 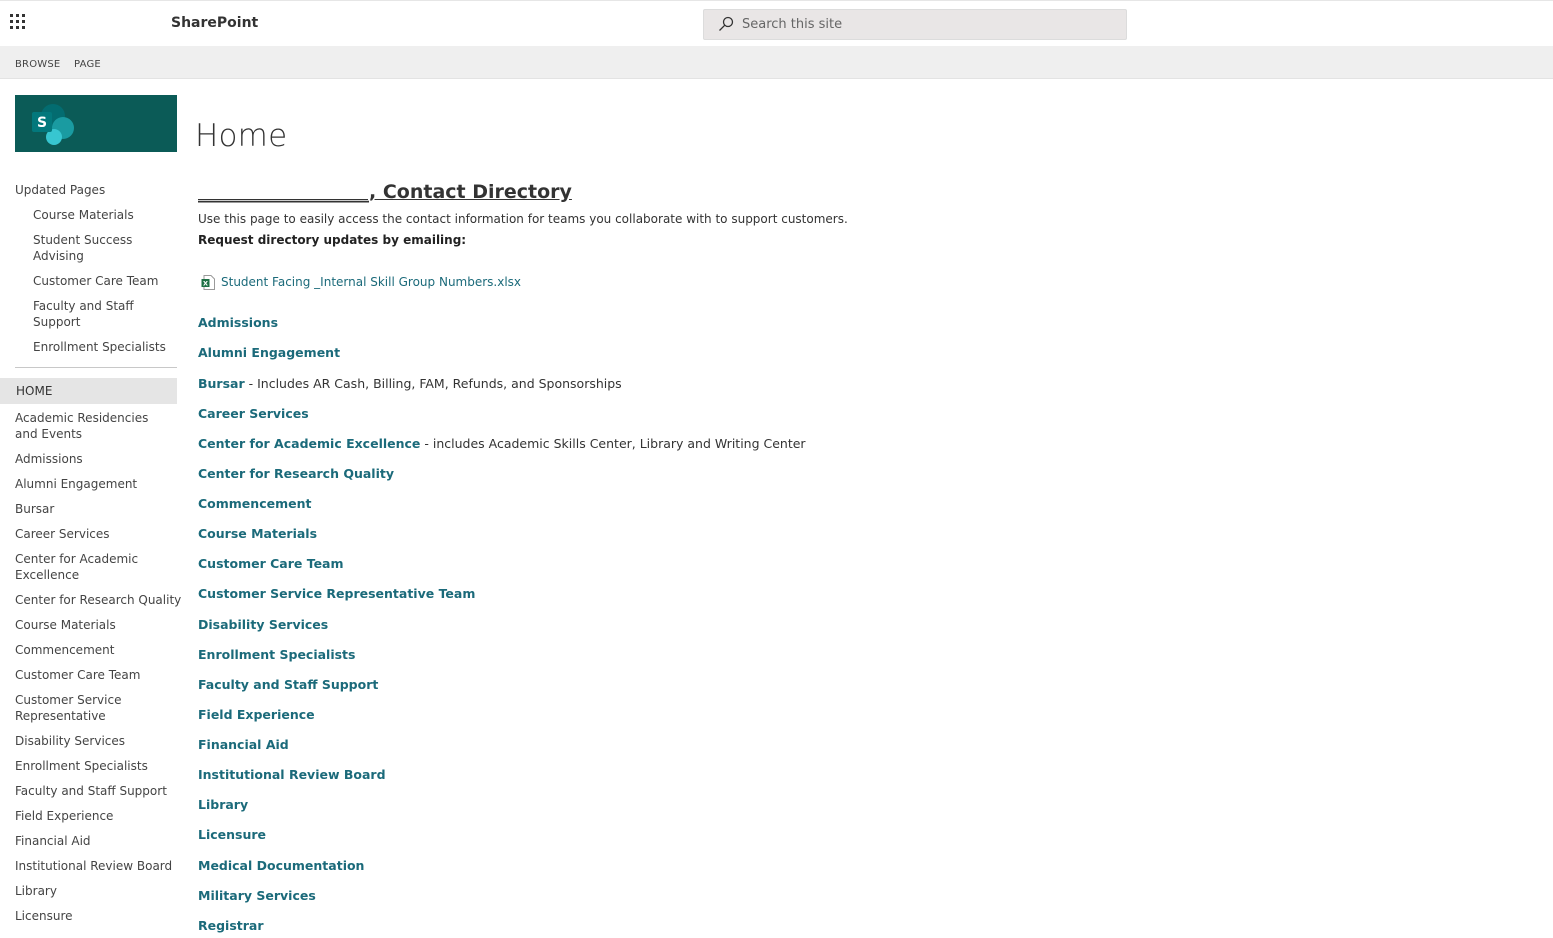 I want to click on dept-link-field-experience: Field Experience, so click(x=256, y=714).